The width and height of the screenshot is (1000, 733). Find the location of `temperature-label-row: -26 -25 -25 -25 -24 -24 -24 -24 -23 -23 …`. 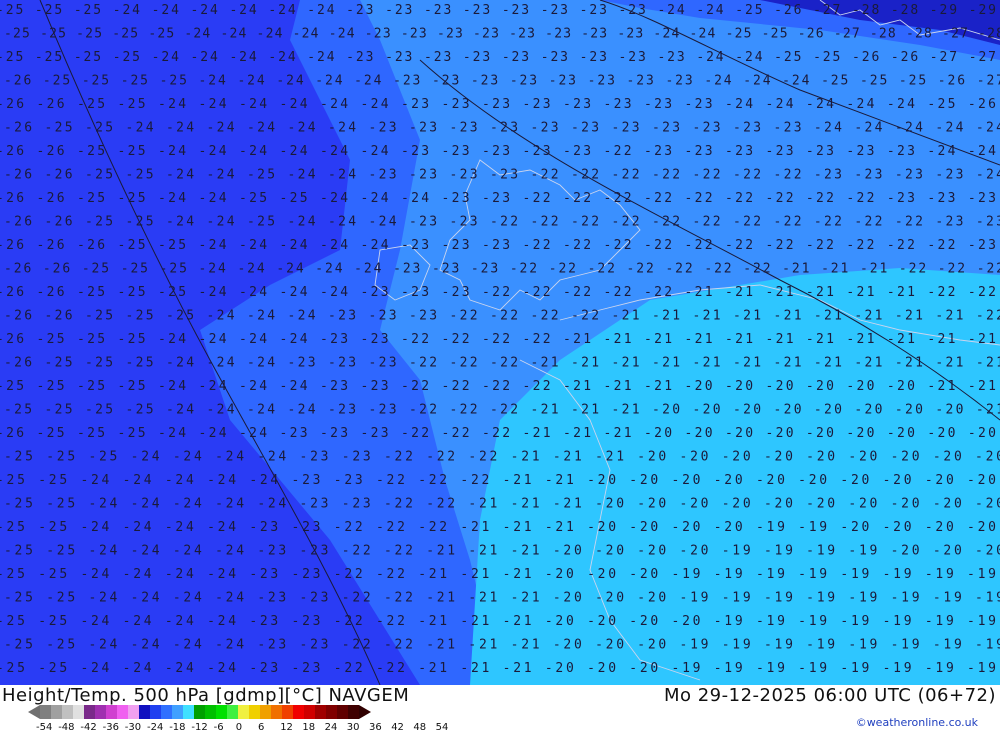

temperature-label-row: -26 -25 -25 -25 -24 -24 -24 -24 -23 -23 … is located at coordinates (498, 339).